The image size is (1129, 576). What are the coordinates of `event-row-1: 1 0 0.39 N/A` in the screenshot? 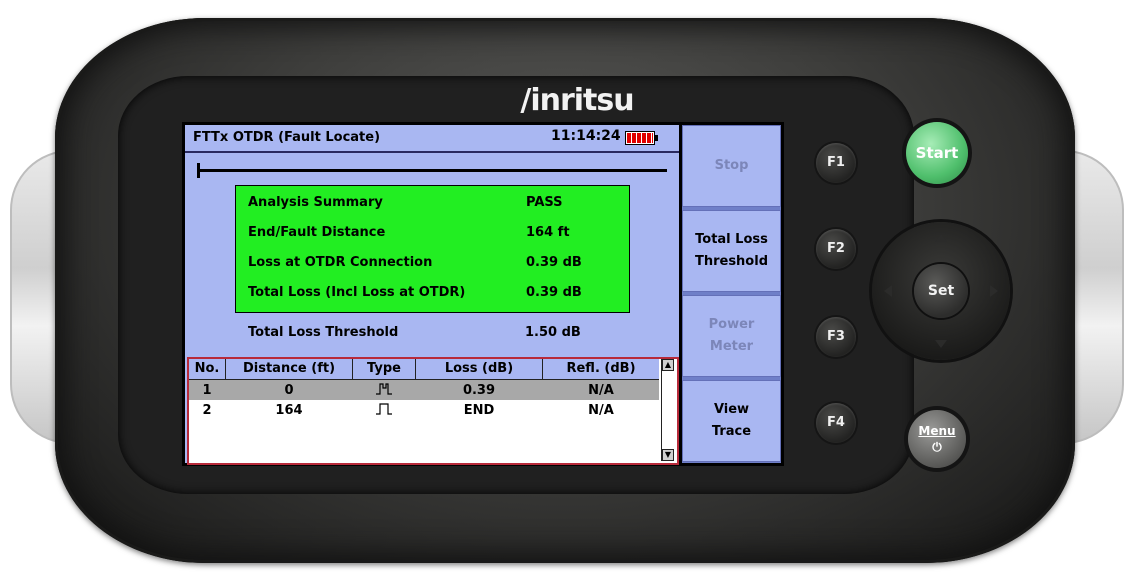 It's located at (424, 390).